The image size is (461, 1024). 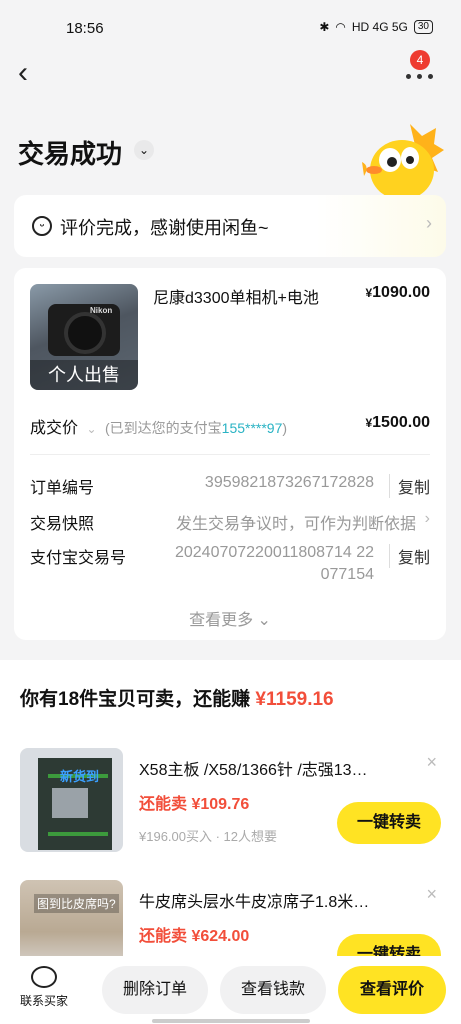 What do you see at coordinates (252, 428) in the screenshot?
I see `alipay-phone: 155****97` at bounding box center [252, 428].